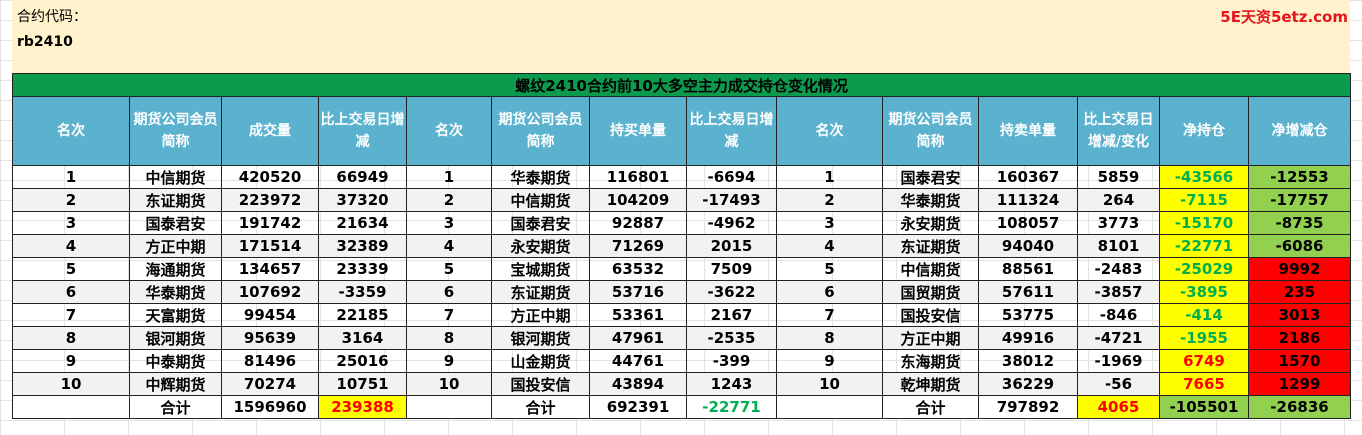  Describe the element at coordinates (175, 269) in the screenshot. I see `cell-co1: 海通期货` at that location.